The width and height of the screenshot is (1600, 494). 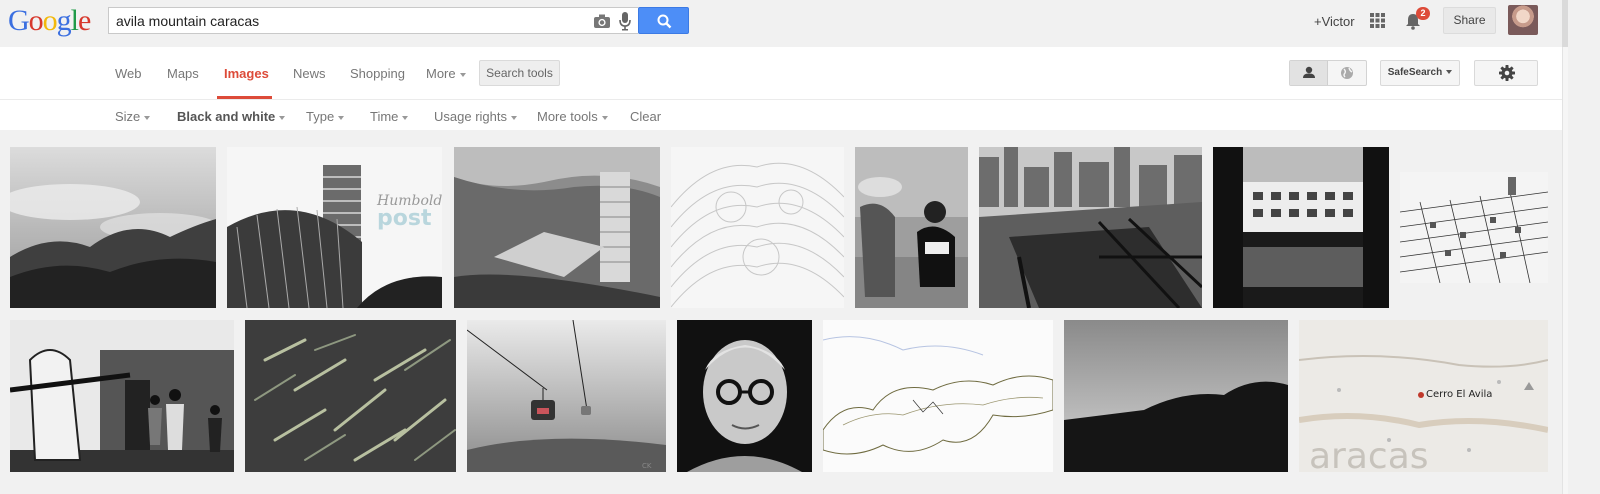 I want to click on image-result-contour-map, so click(x=938, y=396).